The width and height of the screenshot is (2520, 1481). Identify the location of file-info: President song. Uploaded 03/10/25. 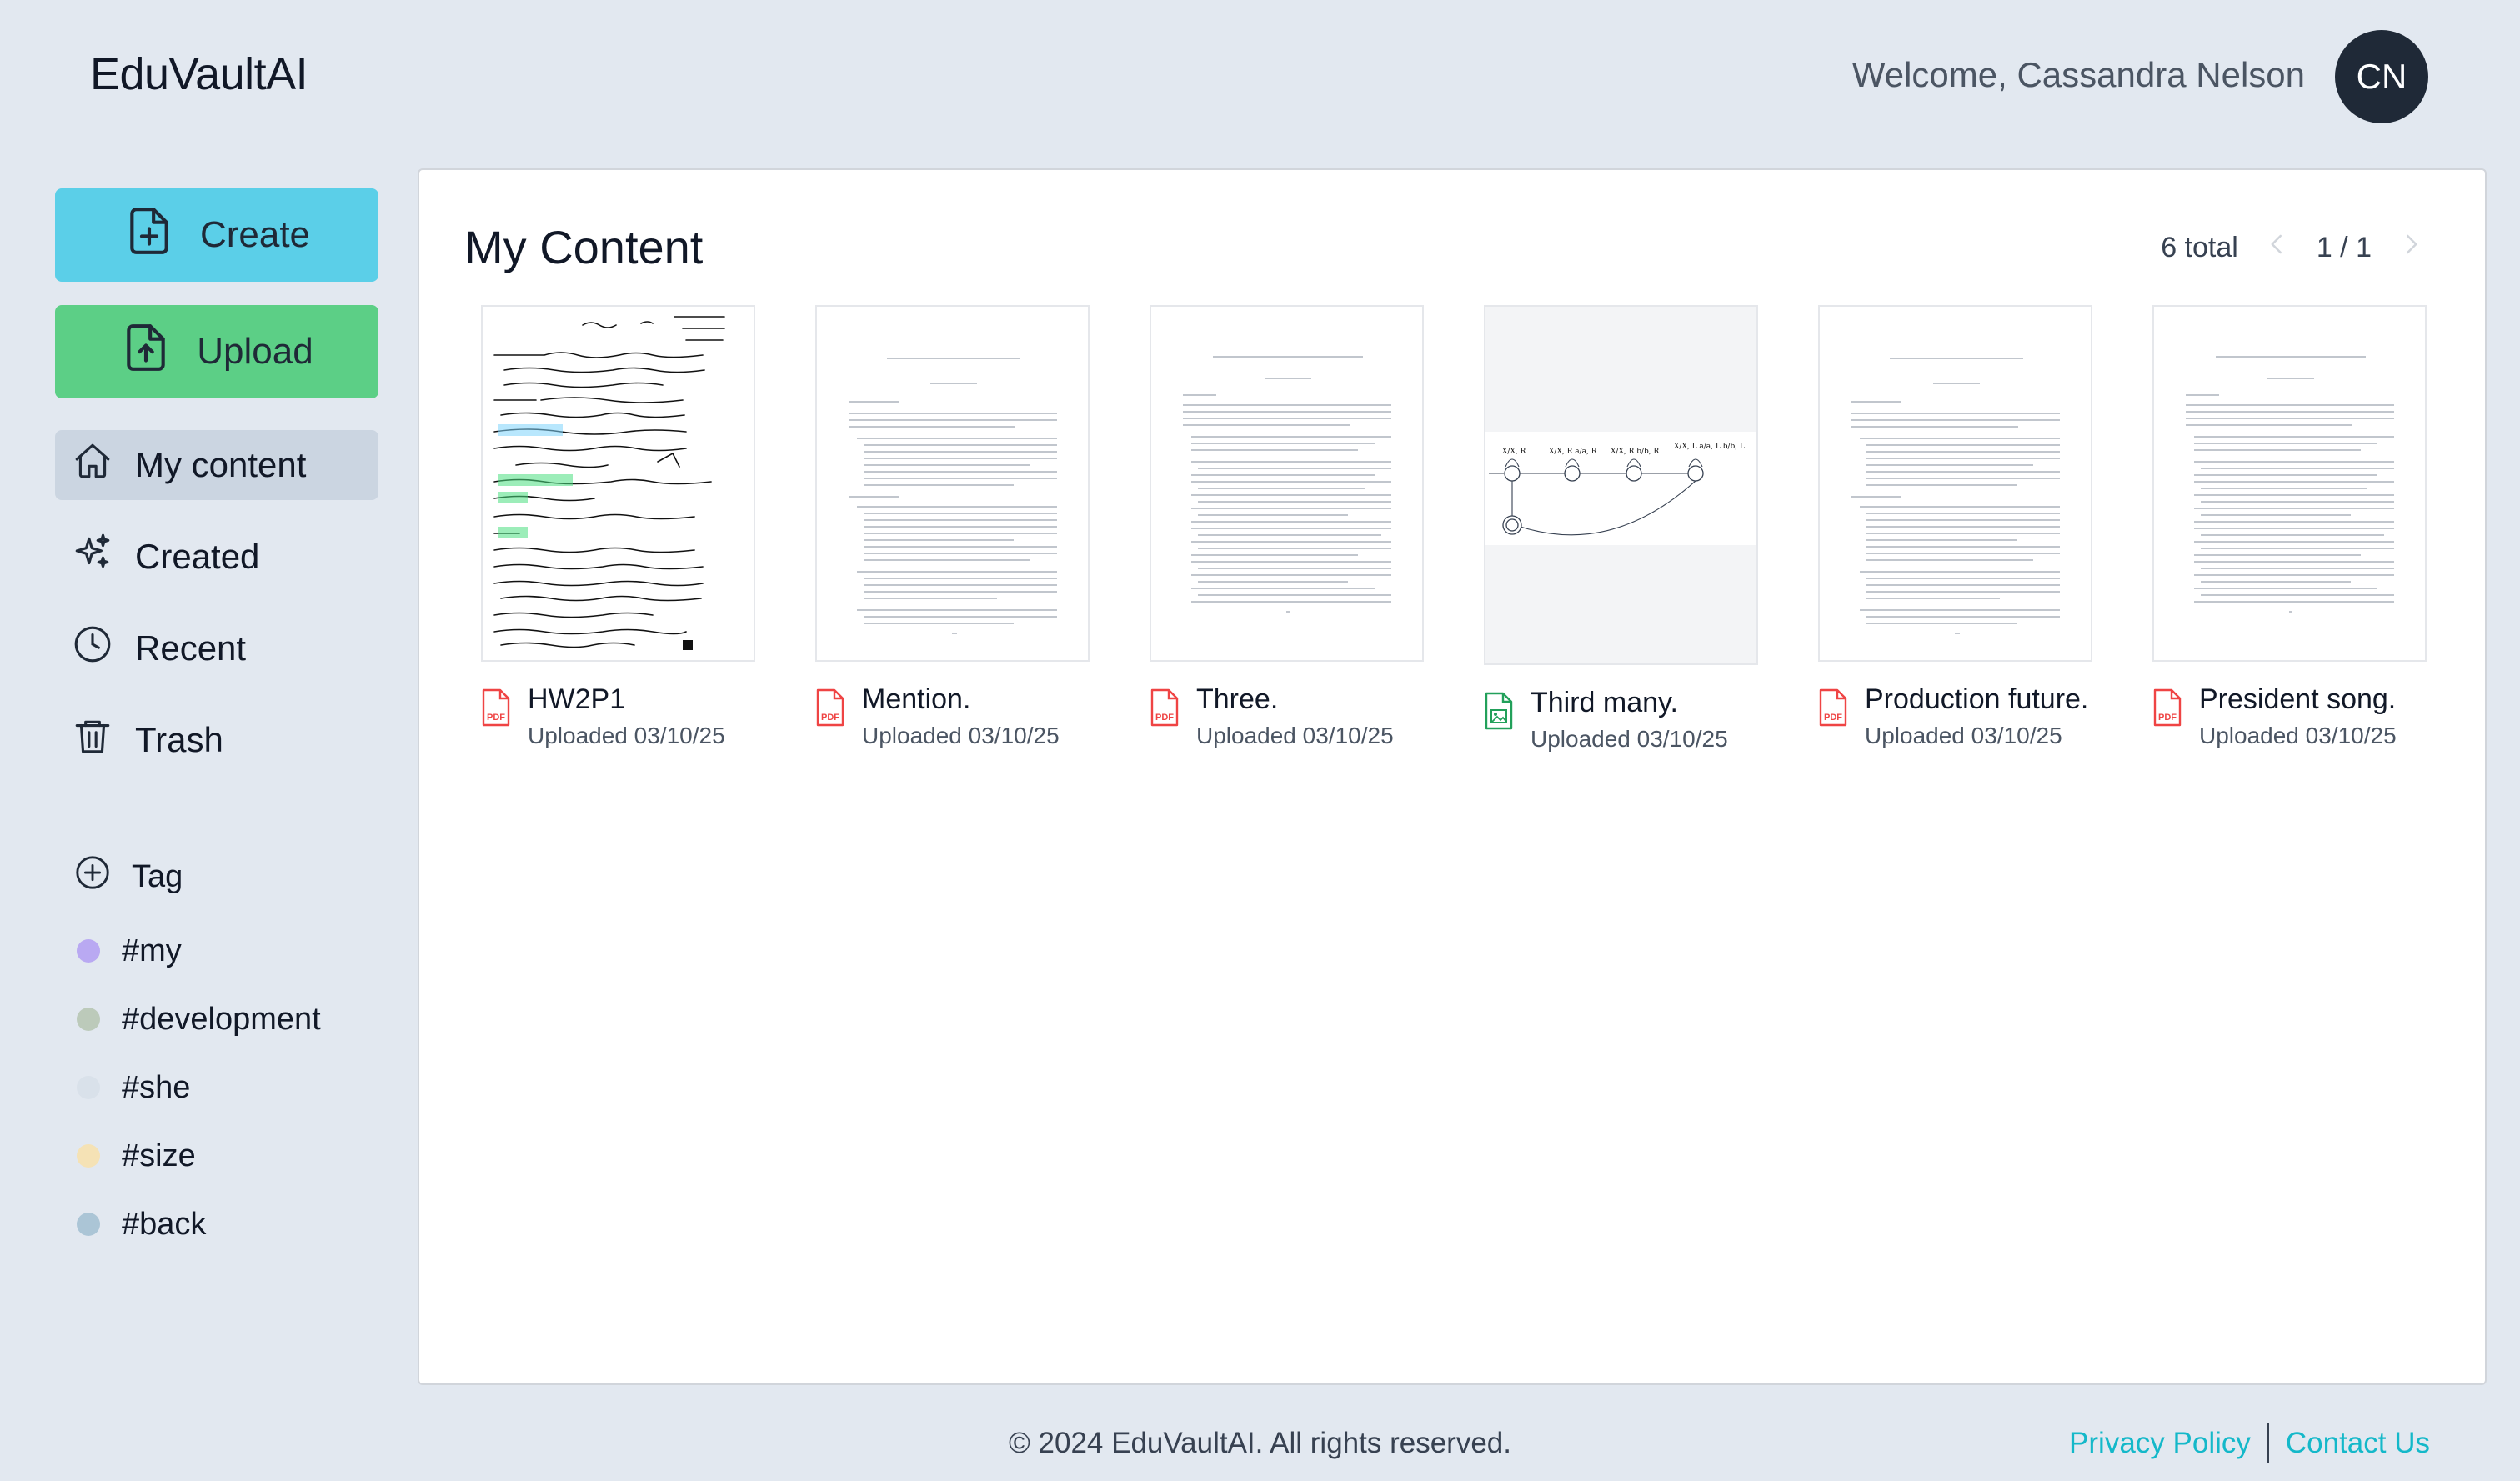
(2298, 716).